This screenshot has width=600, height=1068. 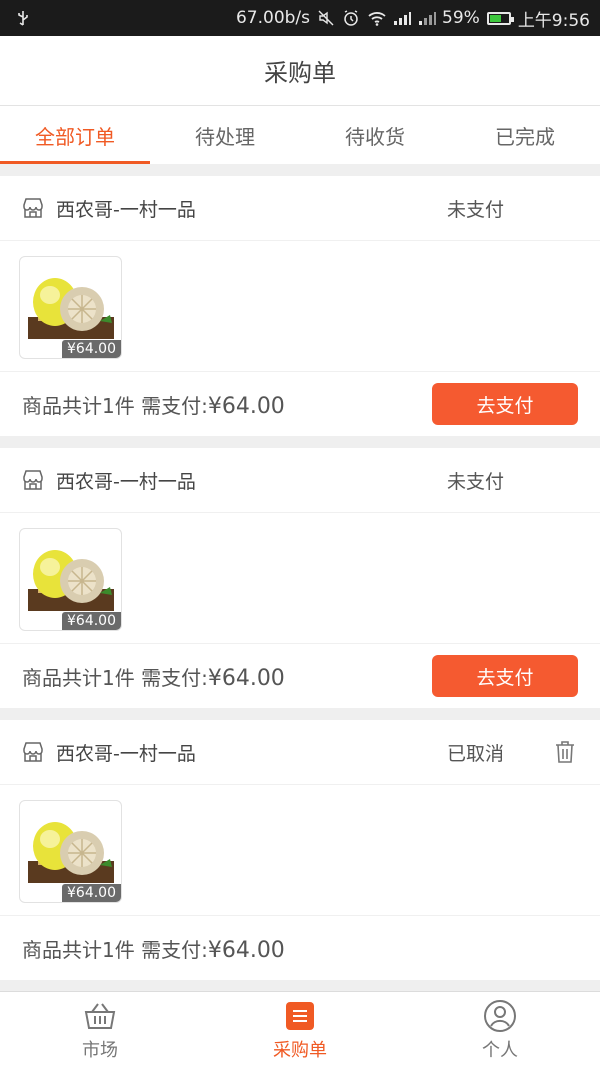 I want to click on status-bar: 67.00b/s 59% 上午9:56, so click(x=300, y=18).